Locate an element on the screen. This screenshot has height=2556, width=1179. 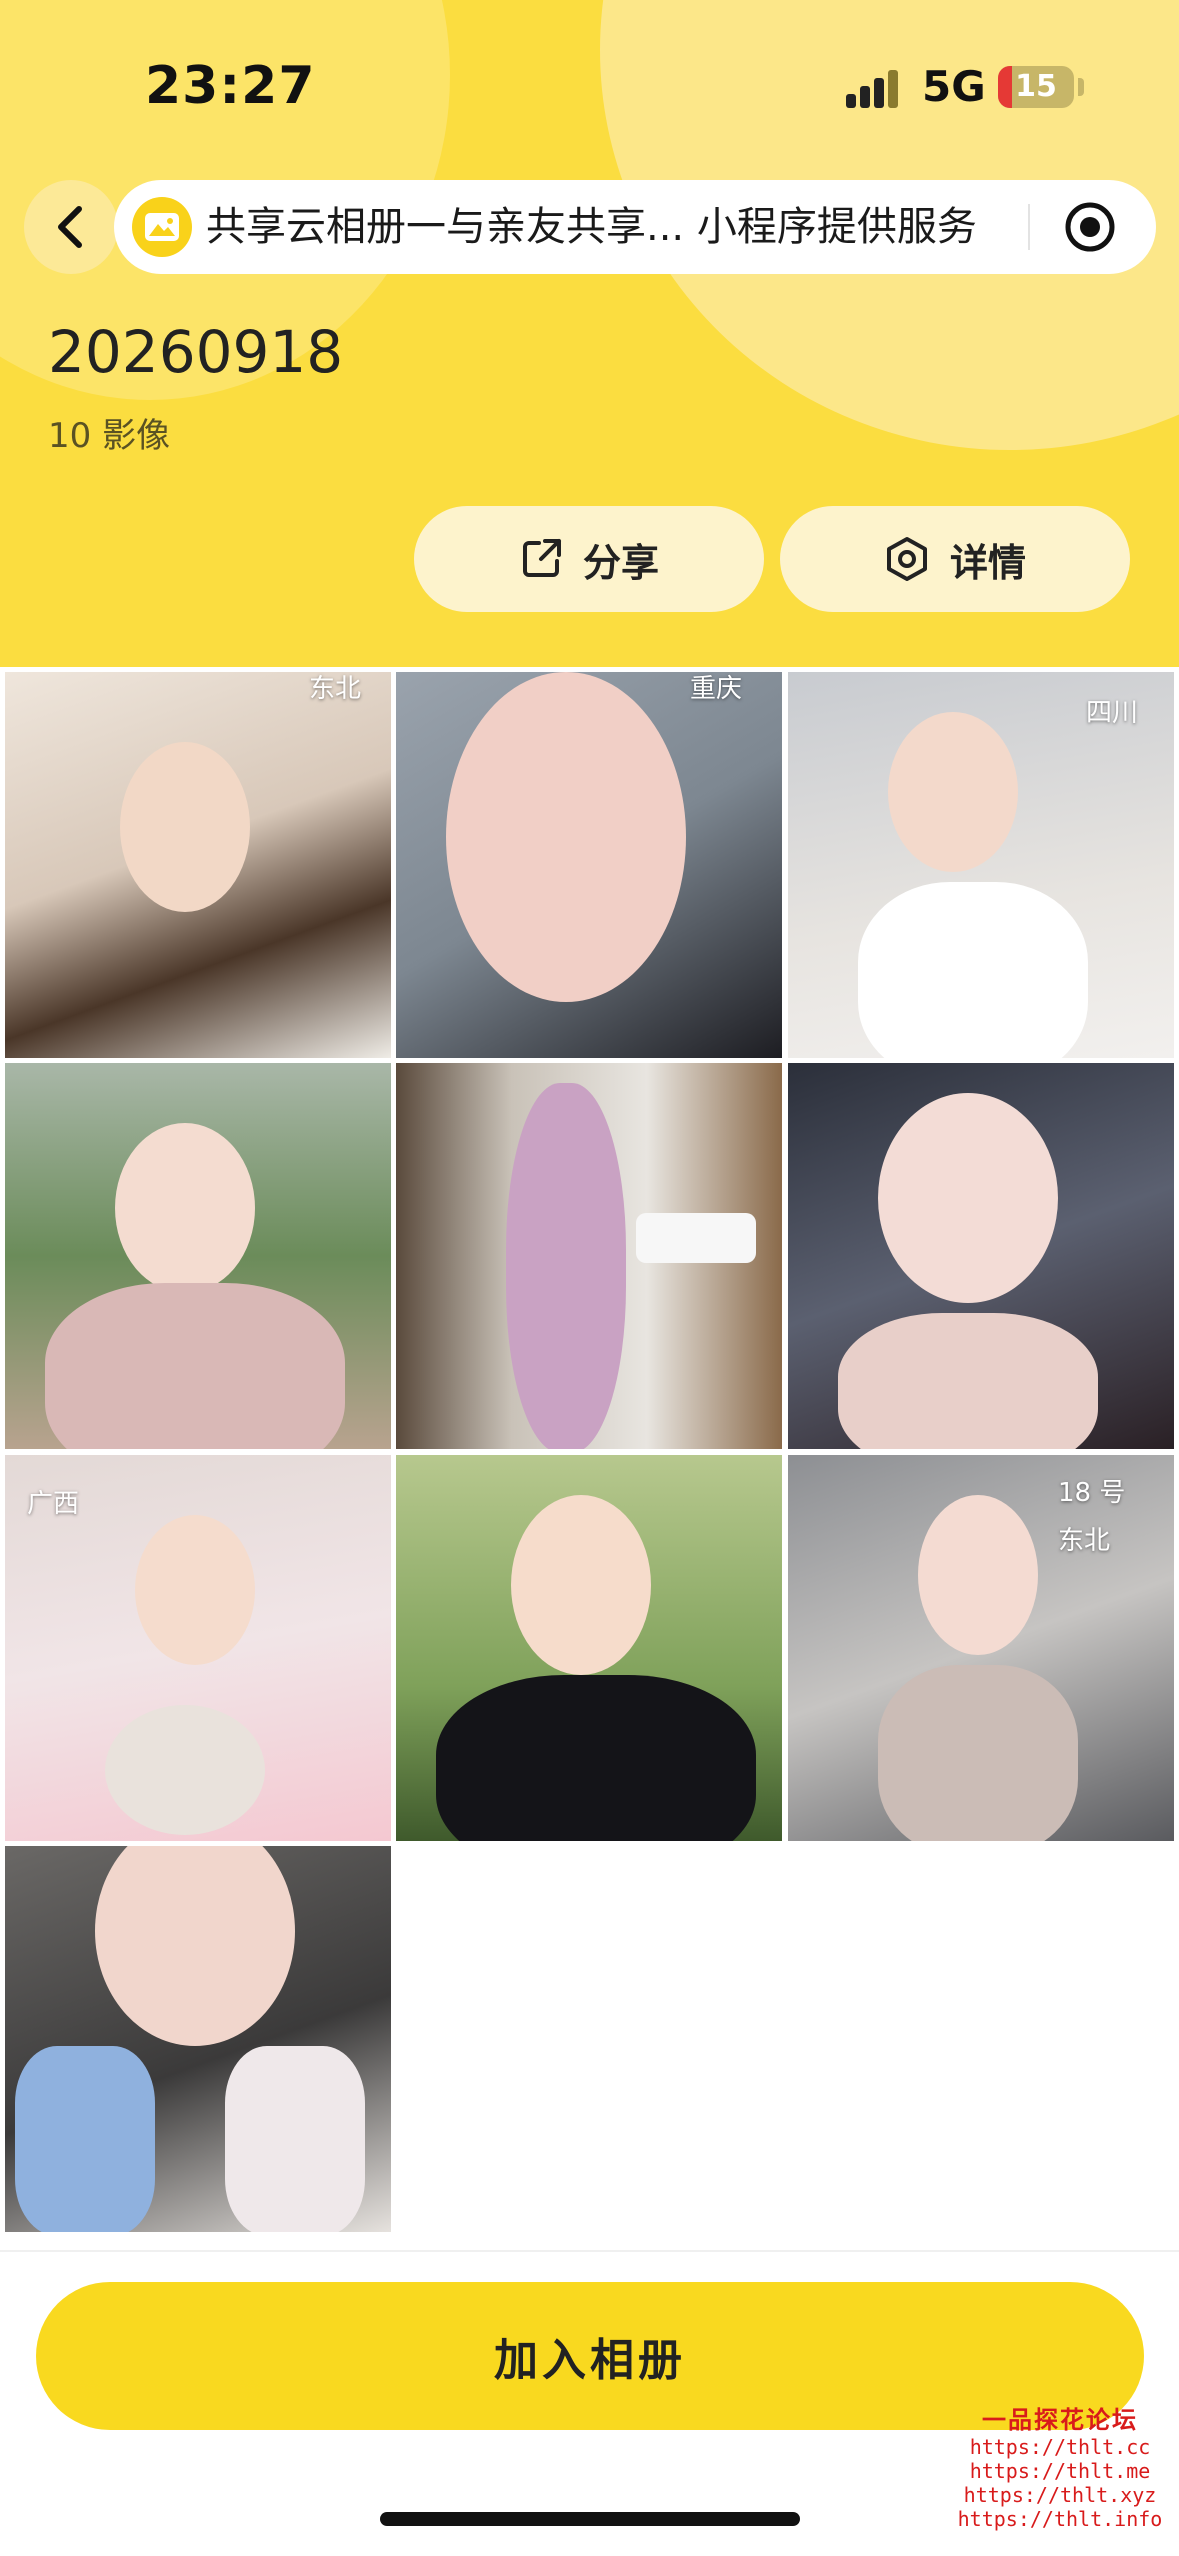
share-label: 分享 is located at coordinates (620, 562).